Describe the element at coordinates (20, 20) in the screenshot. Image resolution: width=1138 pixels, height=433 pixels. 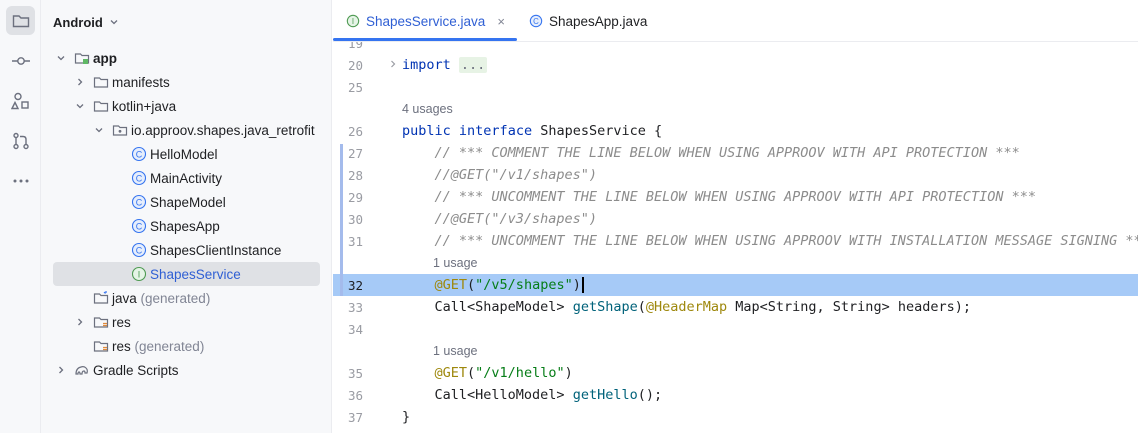
I see `project-folder-icon` at that location.